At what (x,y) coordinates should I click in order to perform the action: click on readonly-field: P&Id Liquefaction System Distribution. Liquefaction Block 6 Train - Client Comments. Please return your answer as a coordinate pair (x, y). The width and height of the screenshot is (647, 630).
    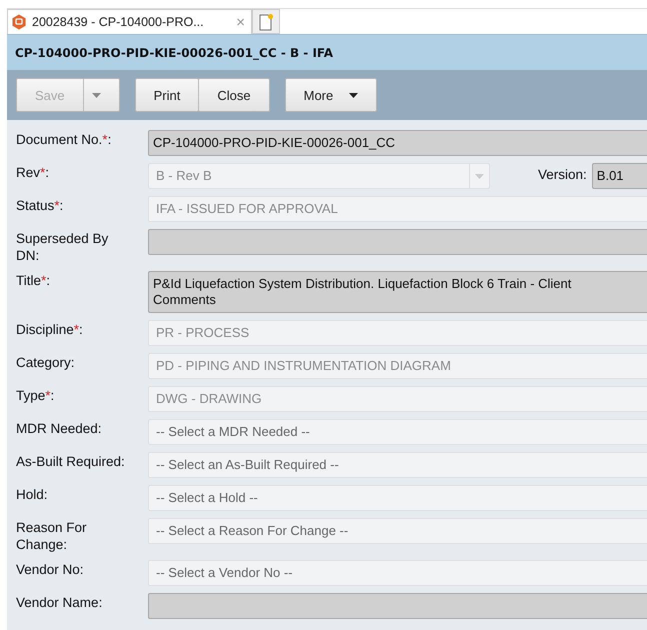
    Looking at the image, I should click on (397, 292).